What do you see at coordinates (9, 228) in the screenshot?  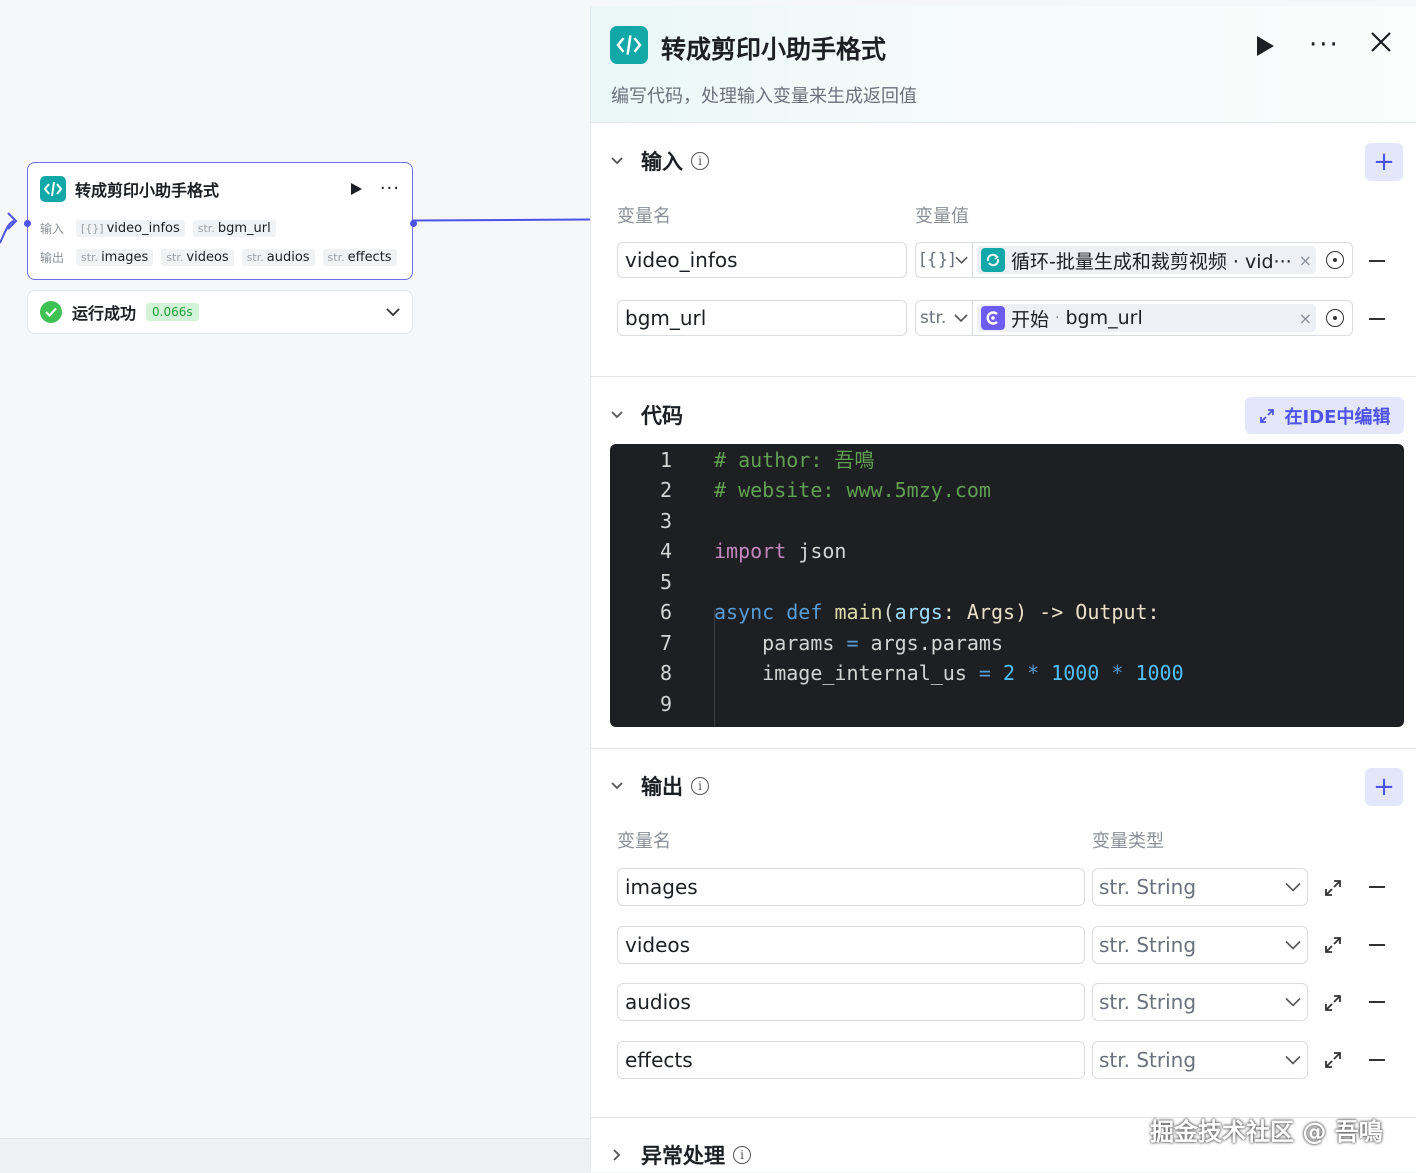 I see `incoming-edge` at bounding box center [9, 228].